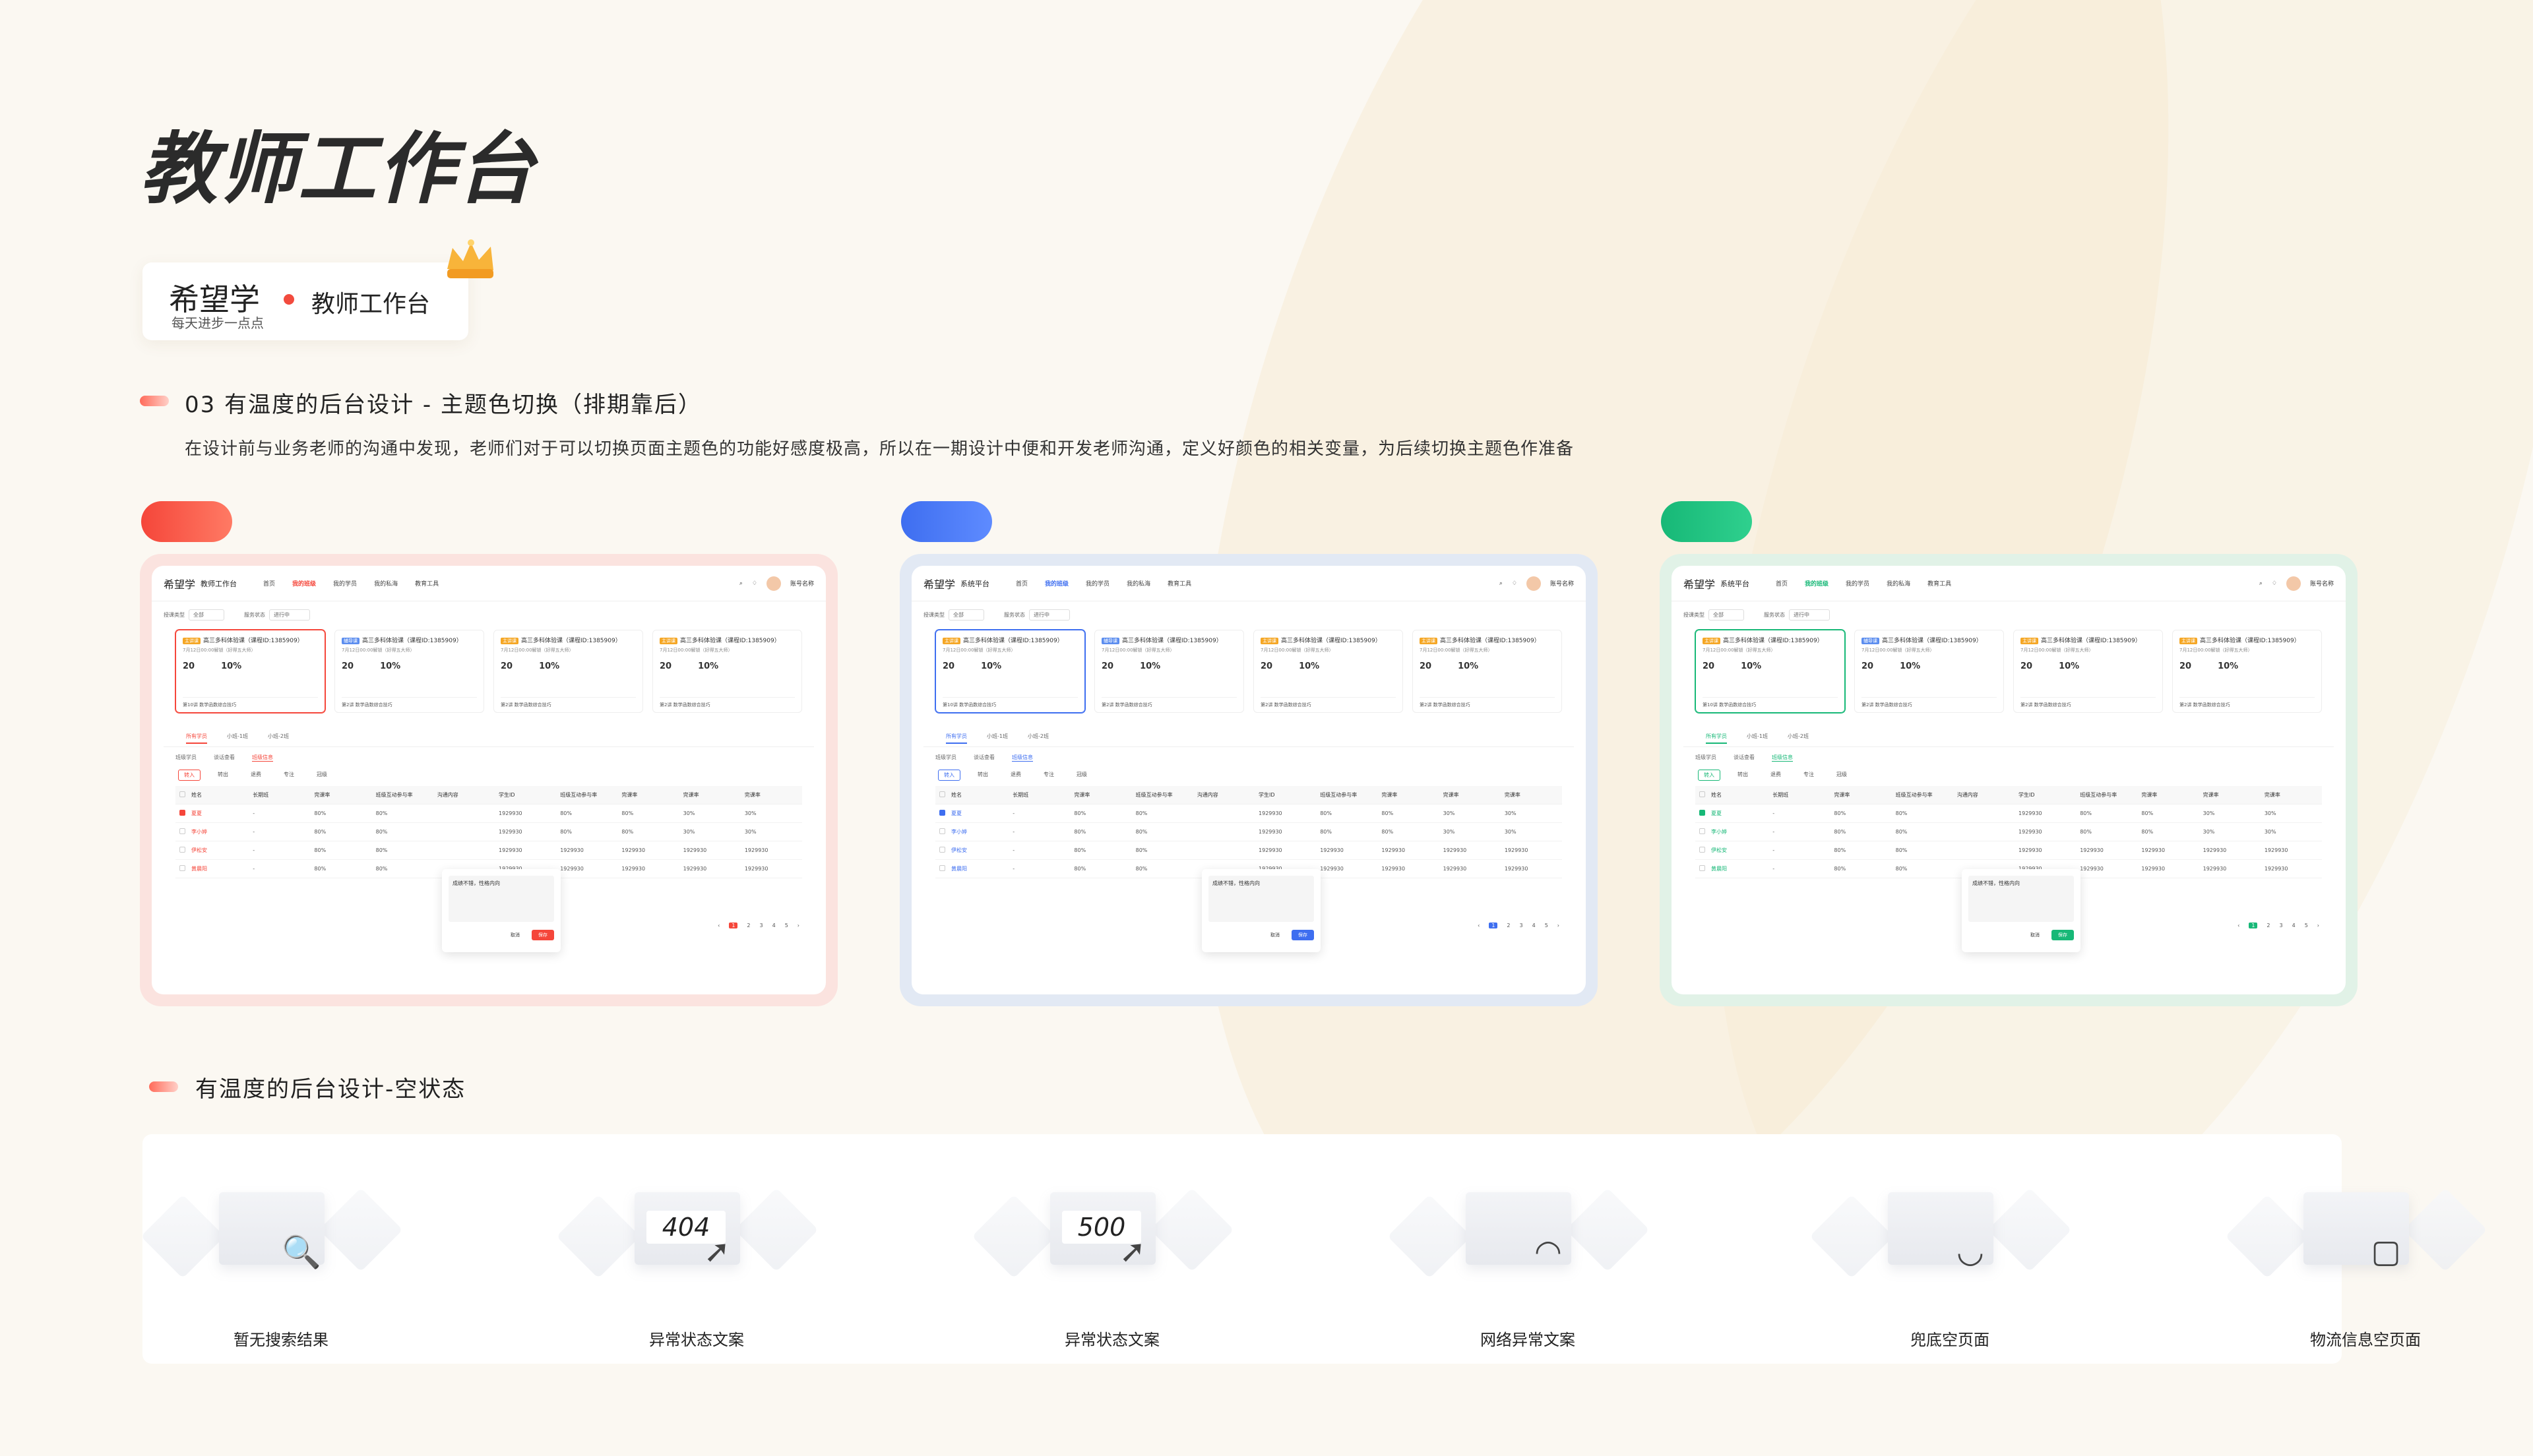 The image size is (2533, 1456). What do you see at coordinates (488, 832) in the screenshot?
I see `table-row: 李小婷 - 80% 80% 1929930 80% 80% 30% 30%` at bounding box center [488, 832].